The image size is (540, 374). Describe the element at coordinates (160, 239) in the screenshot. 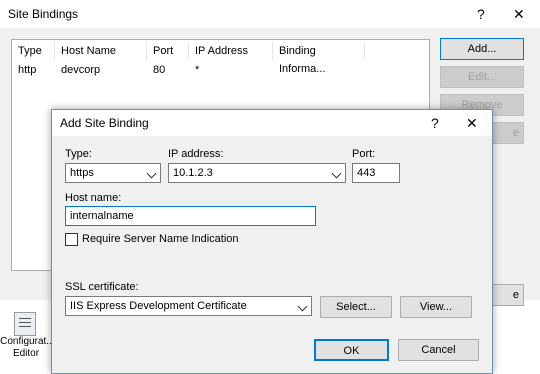

I see `sni-label: Require Server Name Indication` at that location.